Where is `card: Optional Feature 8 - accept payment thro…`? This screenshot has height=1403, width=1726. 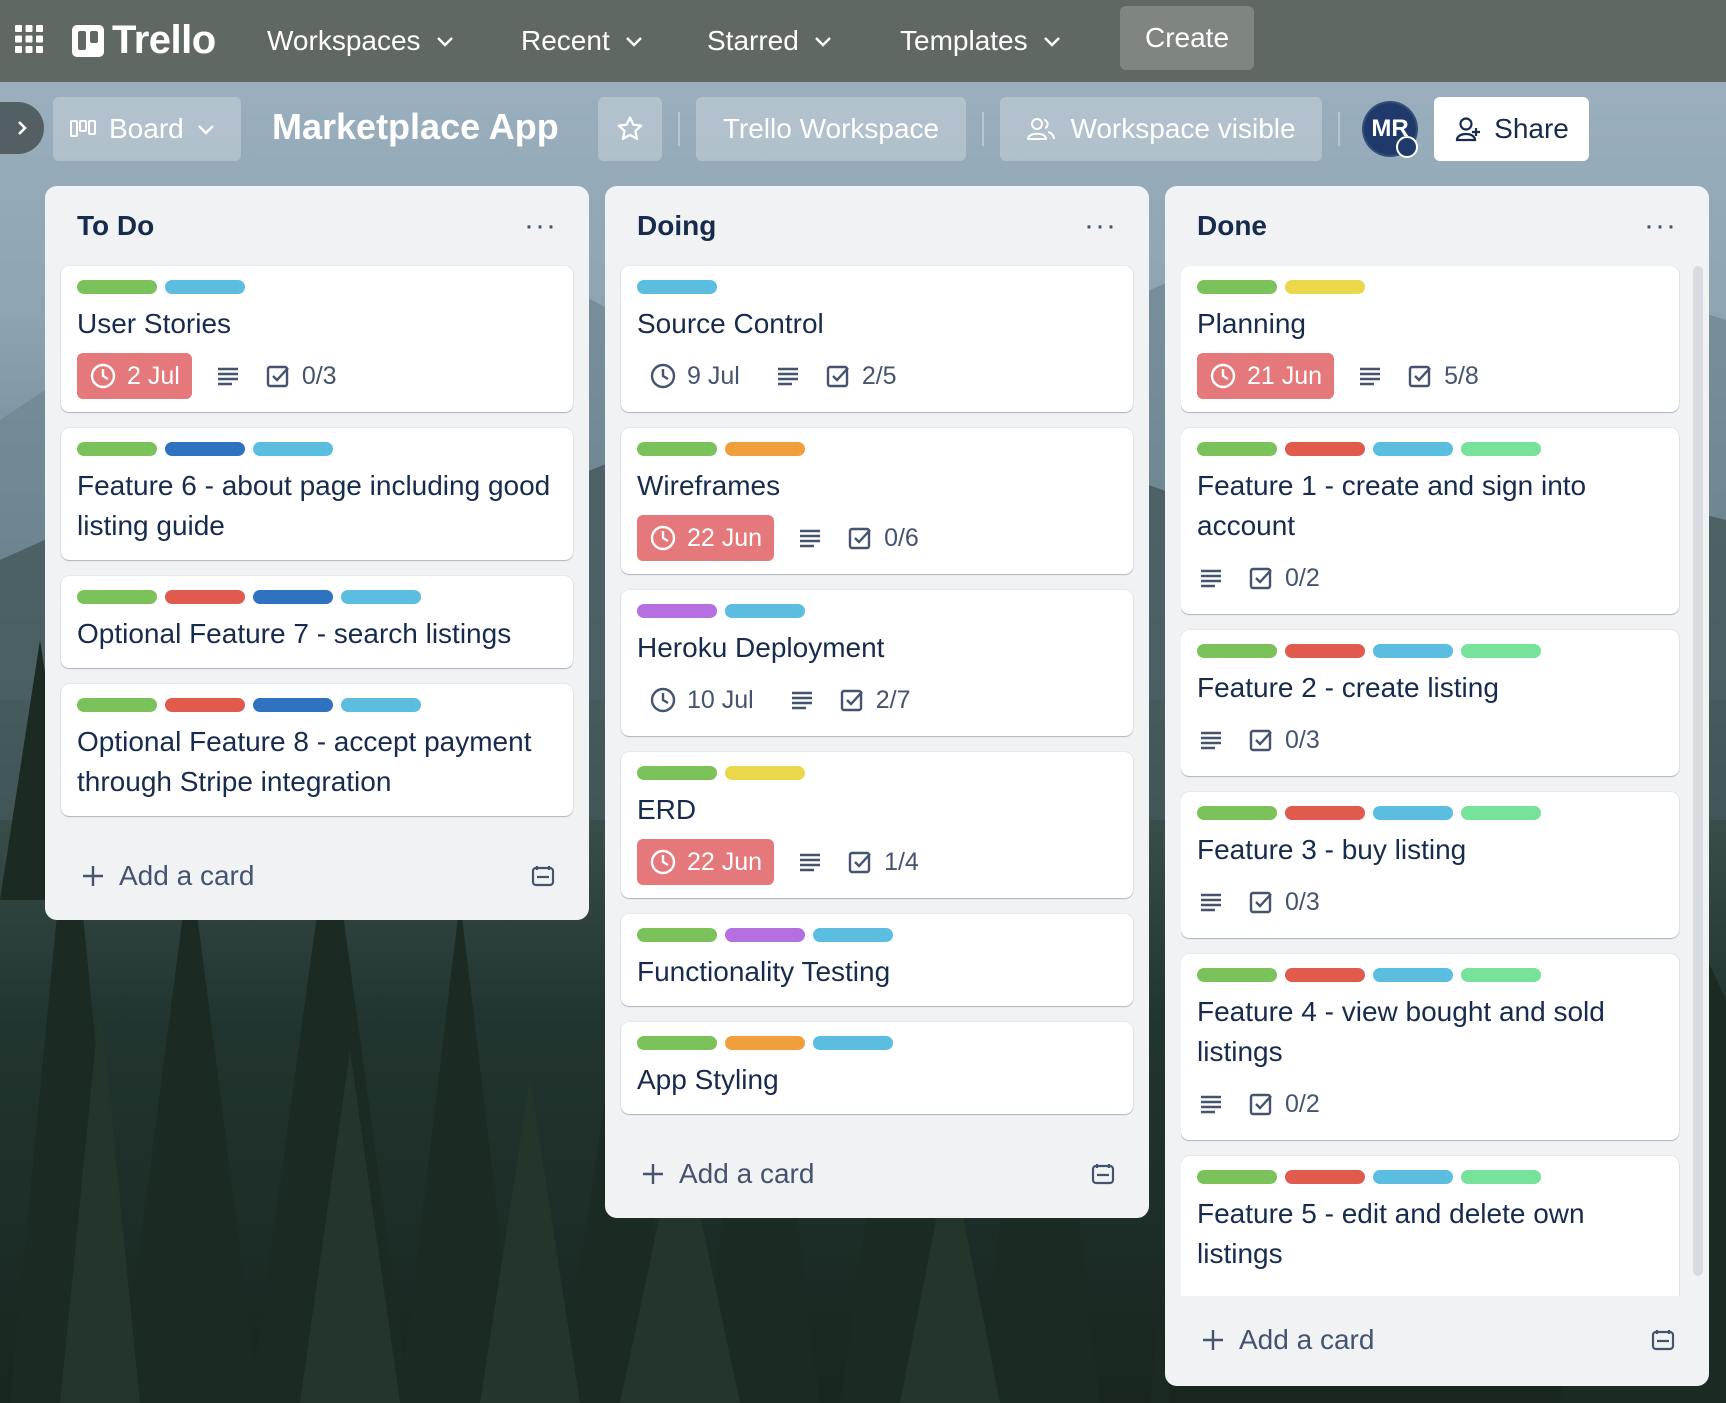
card: Optional Feature 8 - accept payment thro… is located at coordinates (317, 750).